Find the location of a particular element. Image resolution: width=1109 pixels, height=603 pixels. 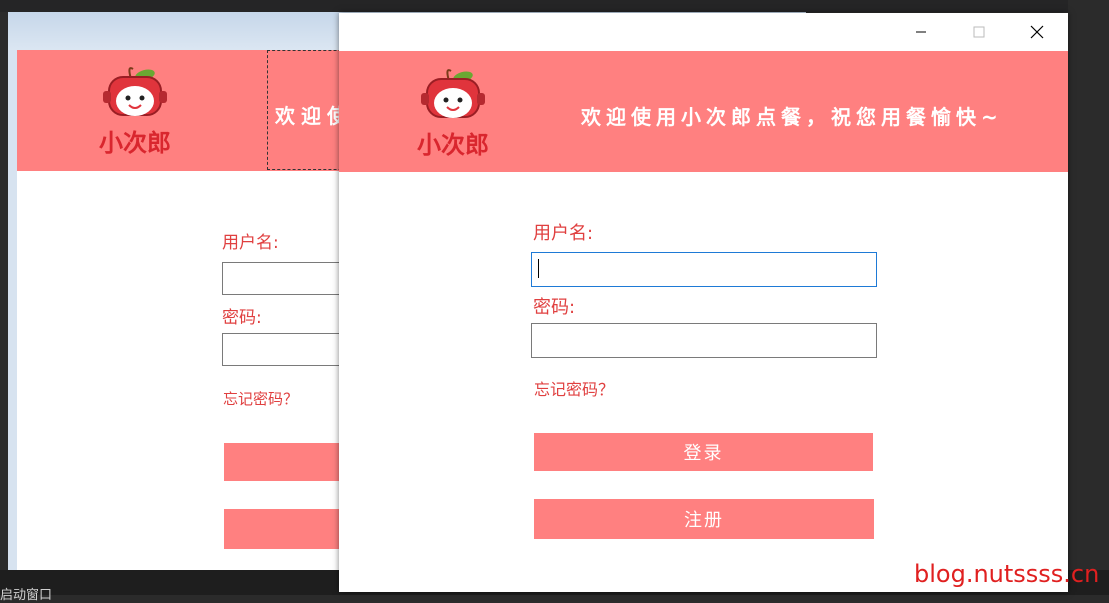

minimize-button is located at coordinates (921, 32).